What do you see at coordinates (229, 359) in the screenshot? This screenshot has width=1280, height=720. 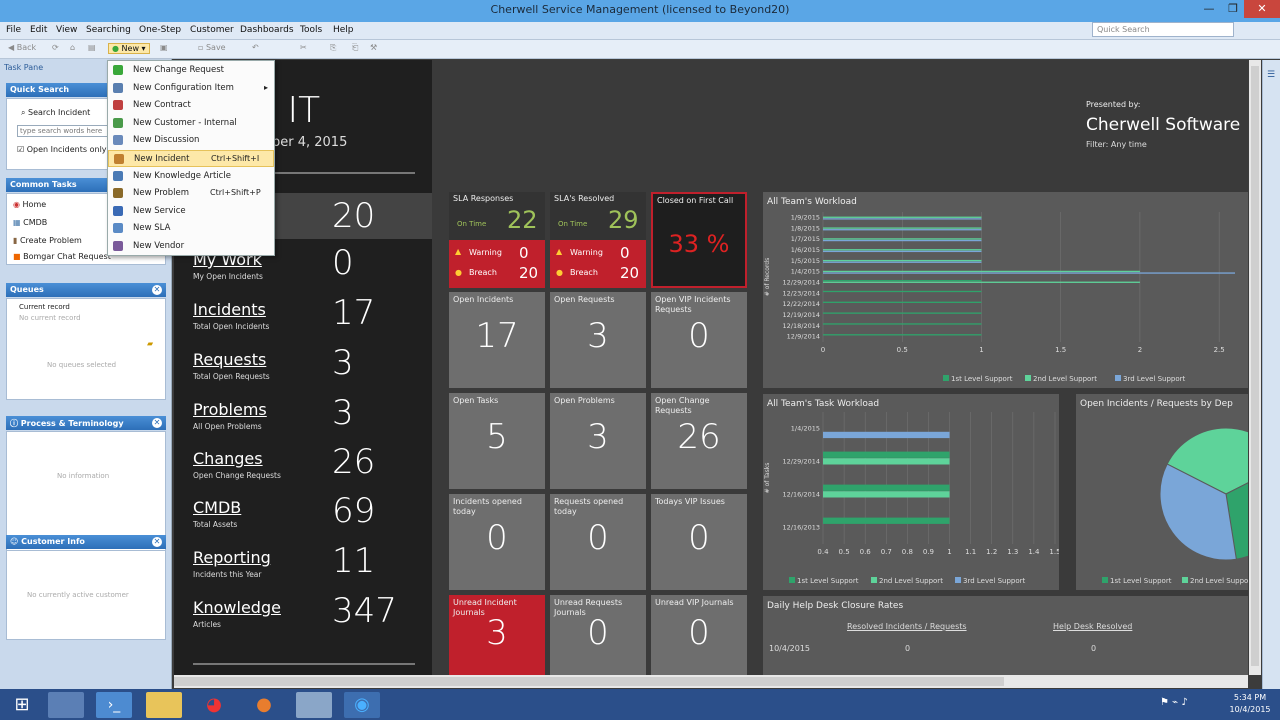 I see `metric-link: Requests` at bounding box center [229, 359].